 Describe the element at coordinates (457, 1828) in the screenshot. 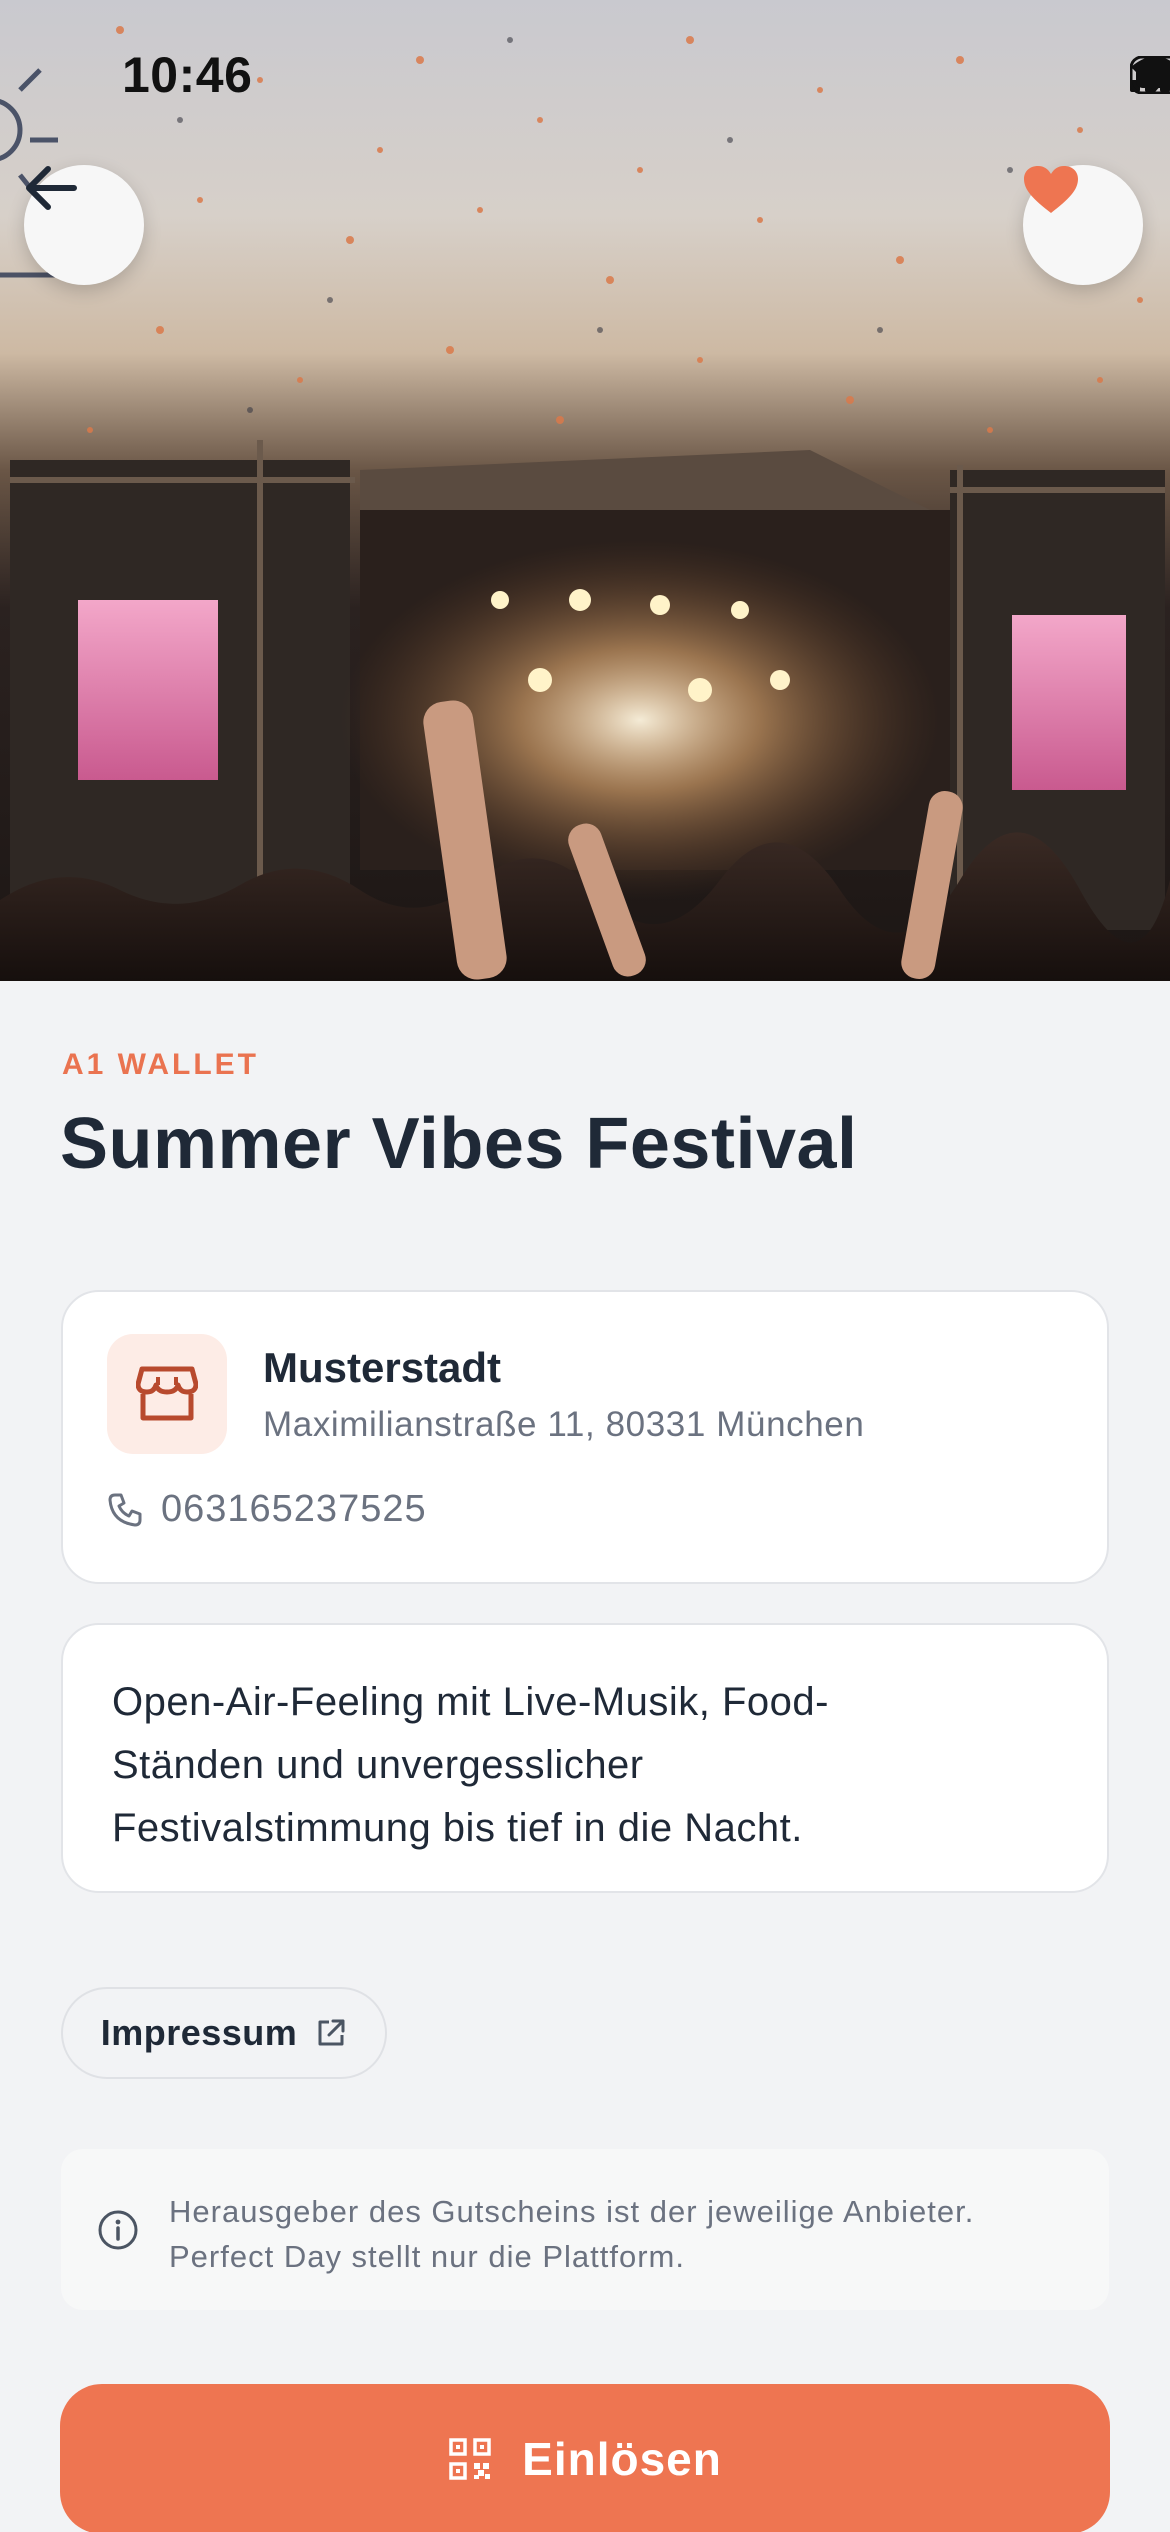

I see `description-line: Festivalstimmung bis tief in die Nacht.` at that location.